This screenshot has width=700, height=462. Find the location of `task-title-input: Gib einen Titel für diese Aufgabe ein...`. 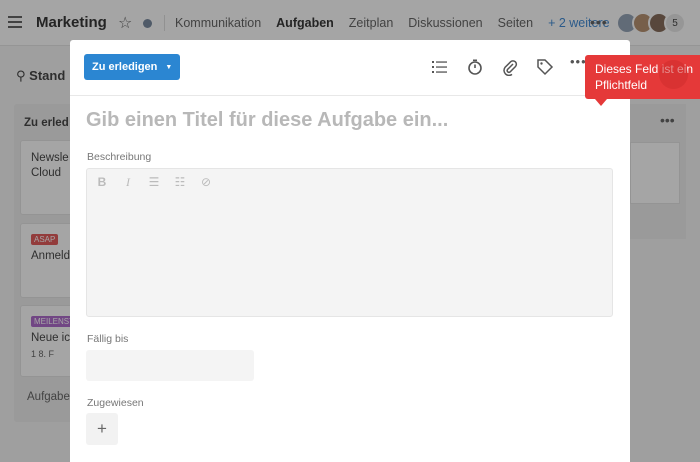

task-title-input: Gib einen Titel für diese Aufgabe ein... is located at coordinates (267, 120).